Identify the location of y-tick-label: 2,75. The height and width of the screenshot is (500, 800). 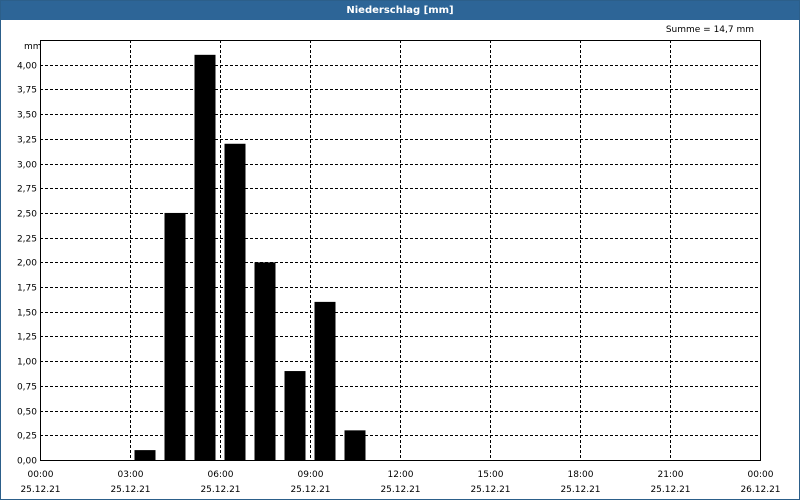
(27, 190).